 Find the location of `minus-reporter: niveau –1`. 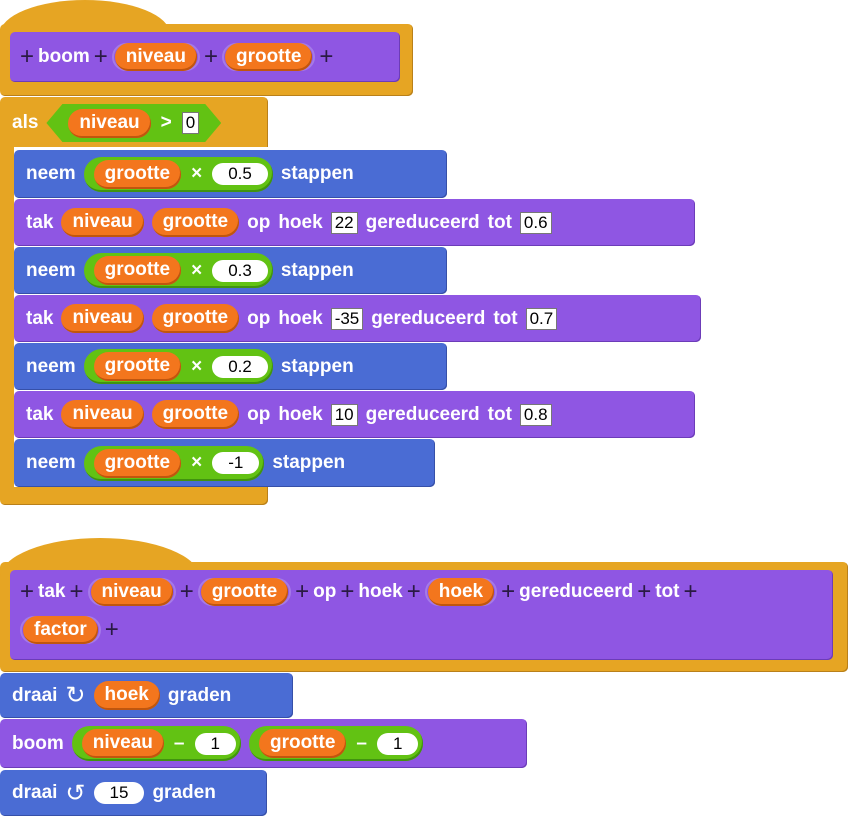

minus-reporter: niveau –1 is located at coordinates (156, 743).